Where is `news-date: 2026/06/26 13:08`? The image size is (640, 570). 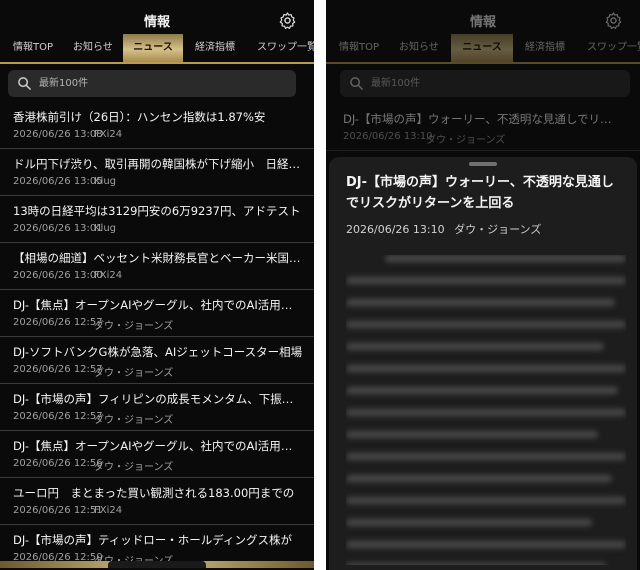 news-date: 2026/06/26 13:08 is located at coordinates (58, 134).